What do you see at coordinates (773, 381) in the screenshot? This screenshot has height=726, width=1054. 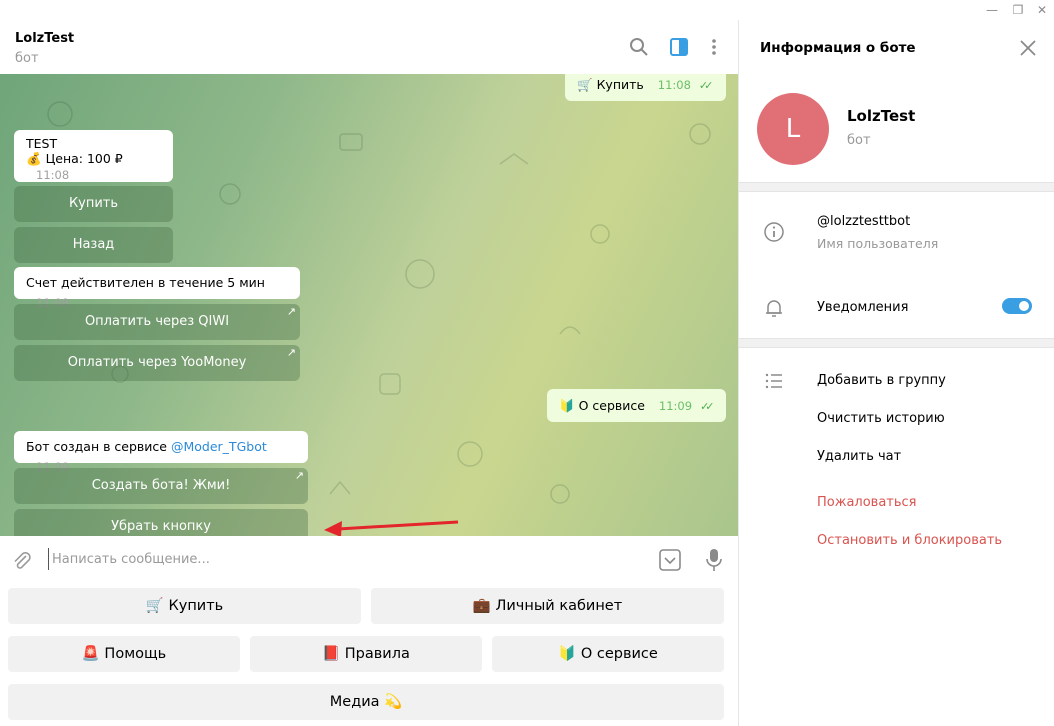 I see `list-icon` at bounding box center [773, 381].